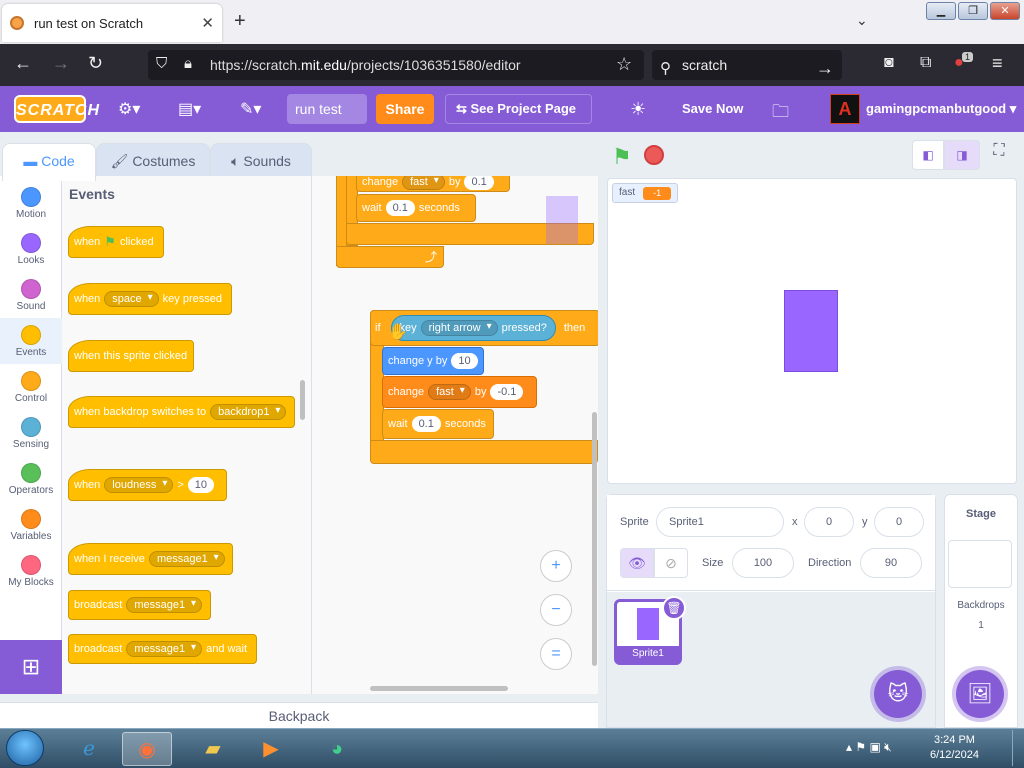 This screenshot has height=768, width=1024. Describe the element at coordinates (31, 249) in the screenshot. I see `category-looks: Looks` at that location.